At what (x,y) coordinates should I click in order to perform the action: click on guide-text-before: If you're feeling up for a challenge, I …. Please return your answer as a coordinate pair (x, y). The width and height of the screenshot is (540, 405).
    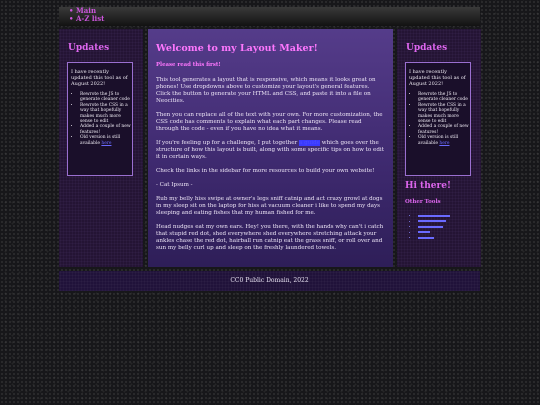
    Looking at the image, I should click on (227, 143).